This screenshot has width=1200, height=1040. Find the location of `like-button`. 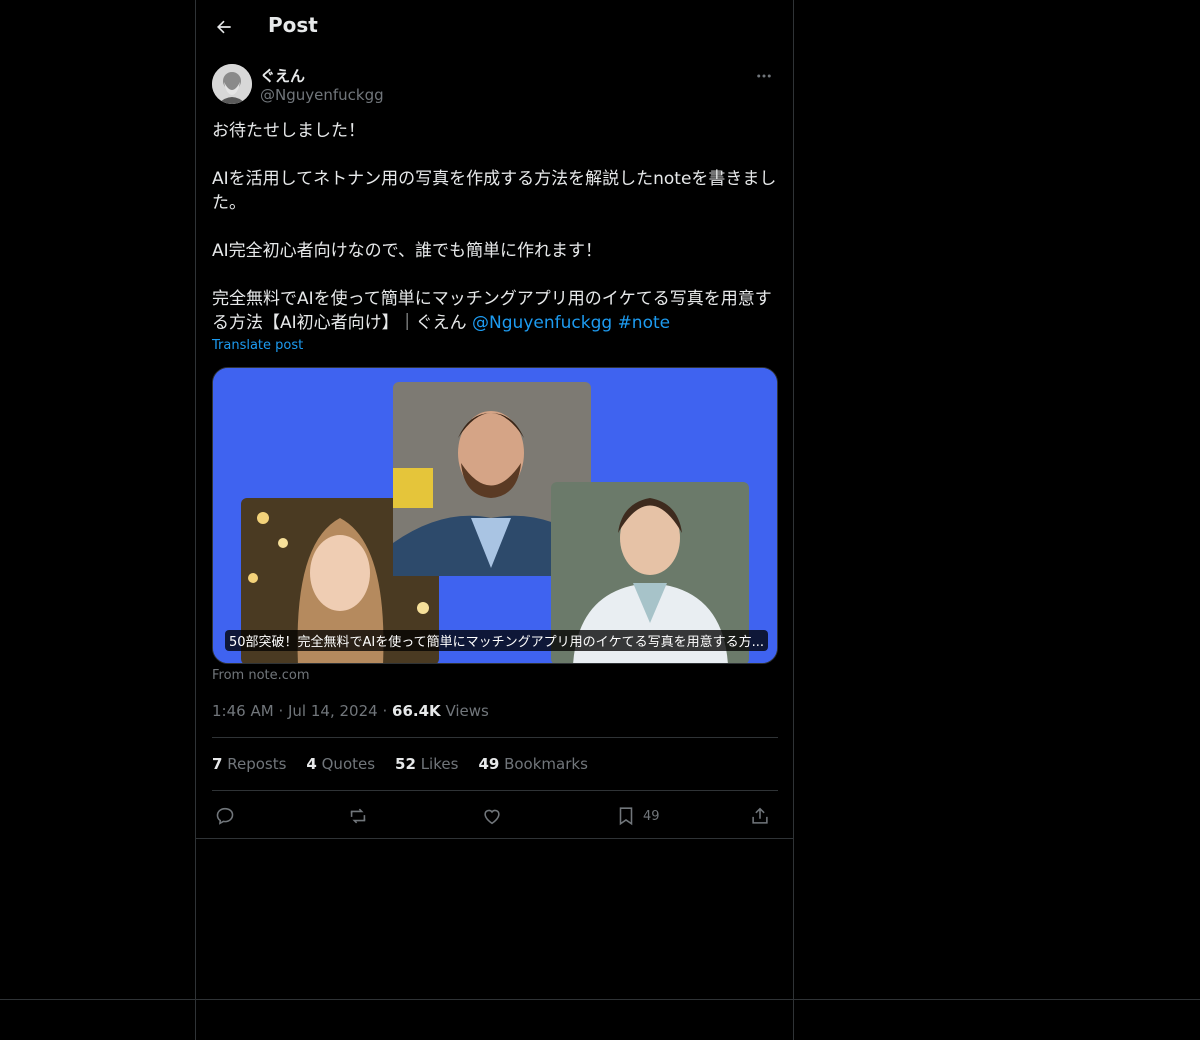

like-button is located at coordinates (492, 816).